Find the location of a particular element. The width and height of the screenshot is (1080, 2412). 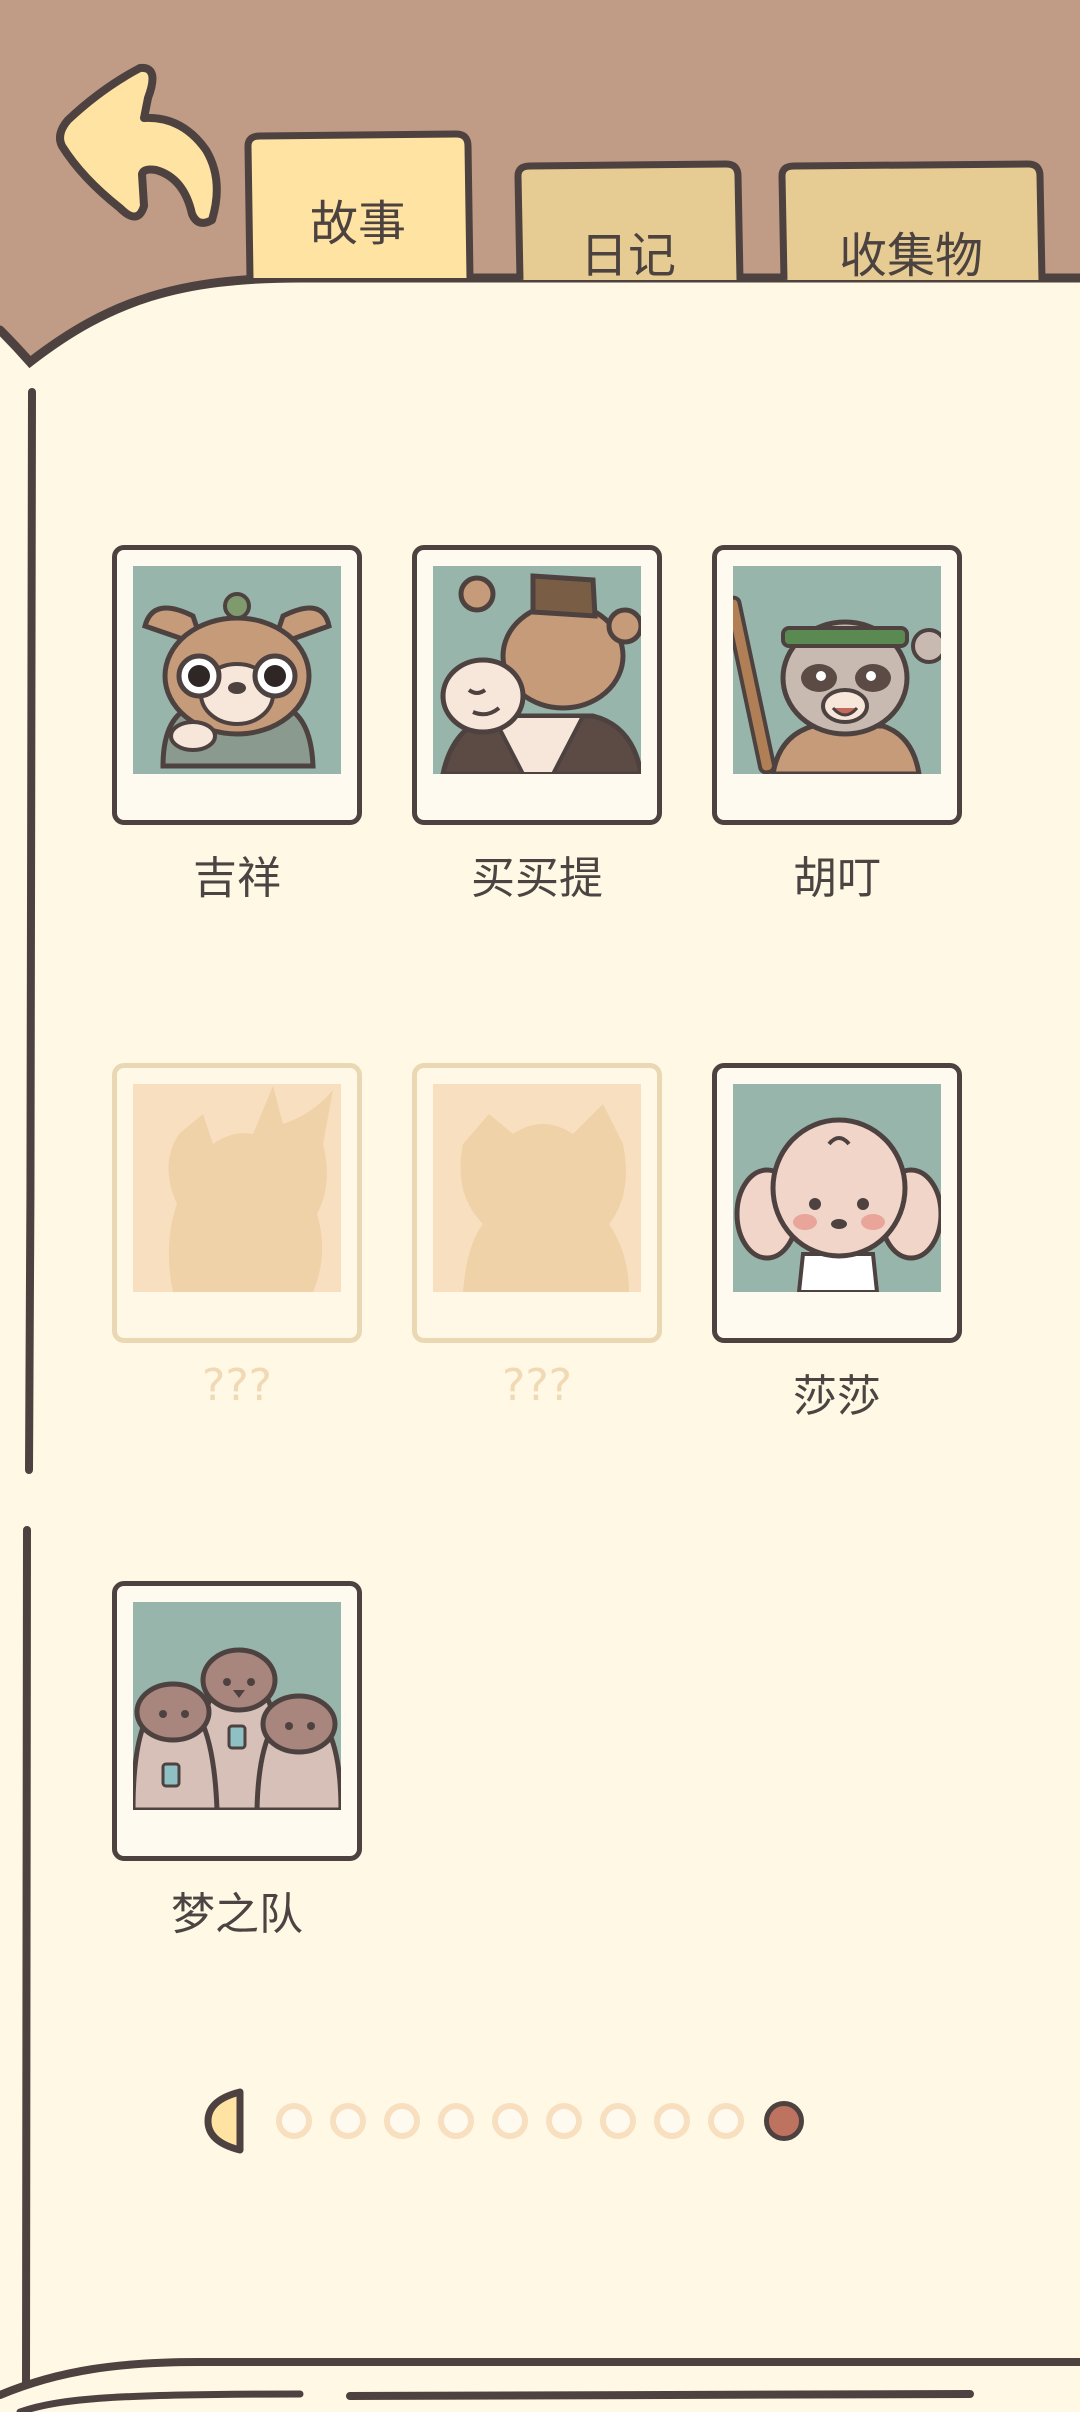

character-card-dream-team is located at coordinates (237, 1721).